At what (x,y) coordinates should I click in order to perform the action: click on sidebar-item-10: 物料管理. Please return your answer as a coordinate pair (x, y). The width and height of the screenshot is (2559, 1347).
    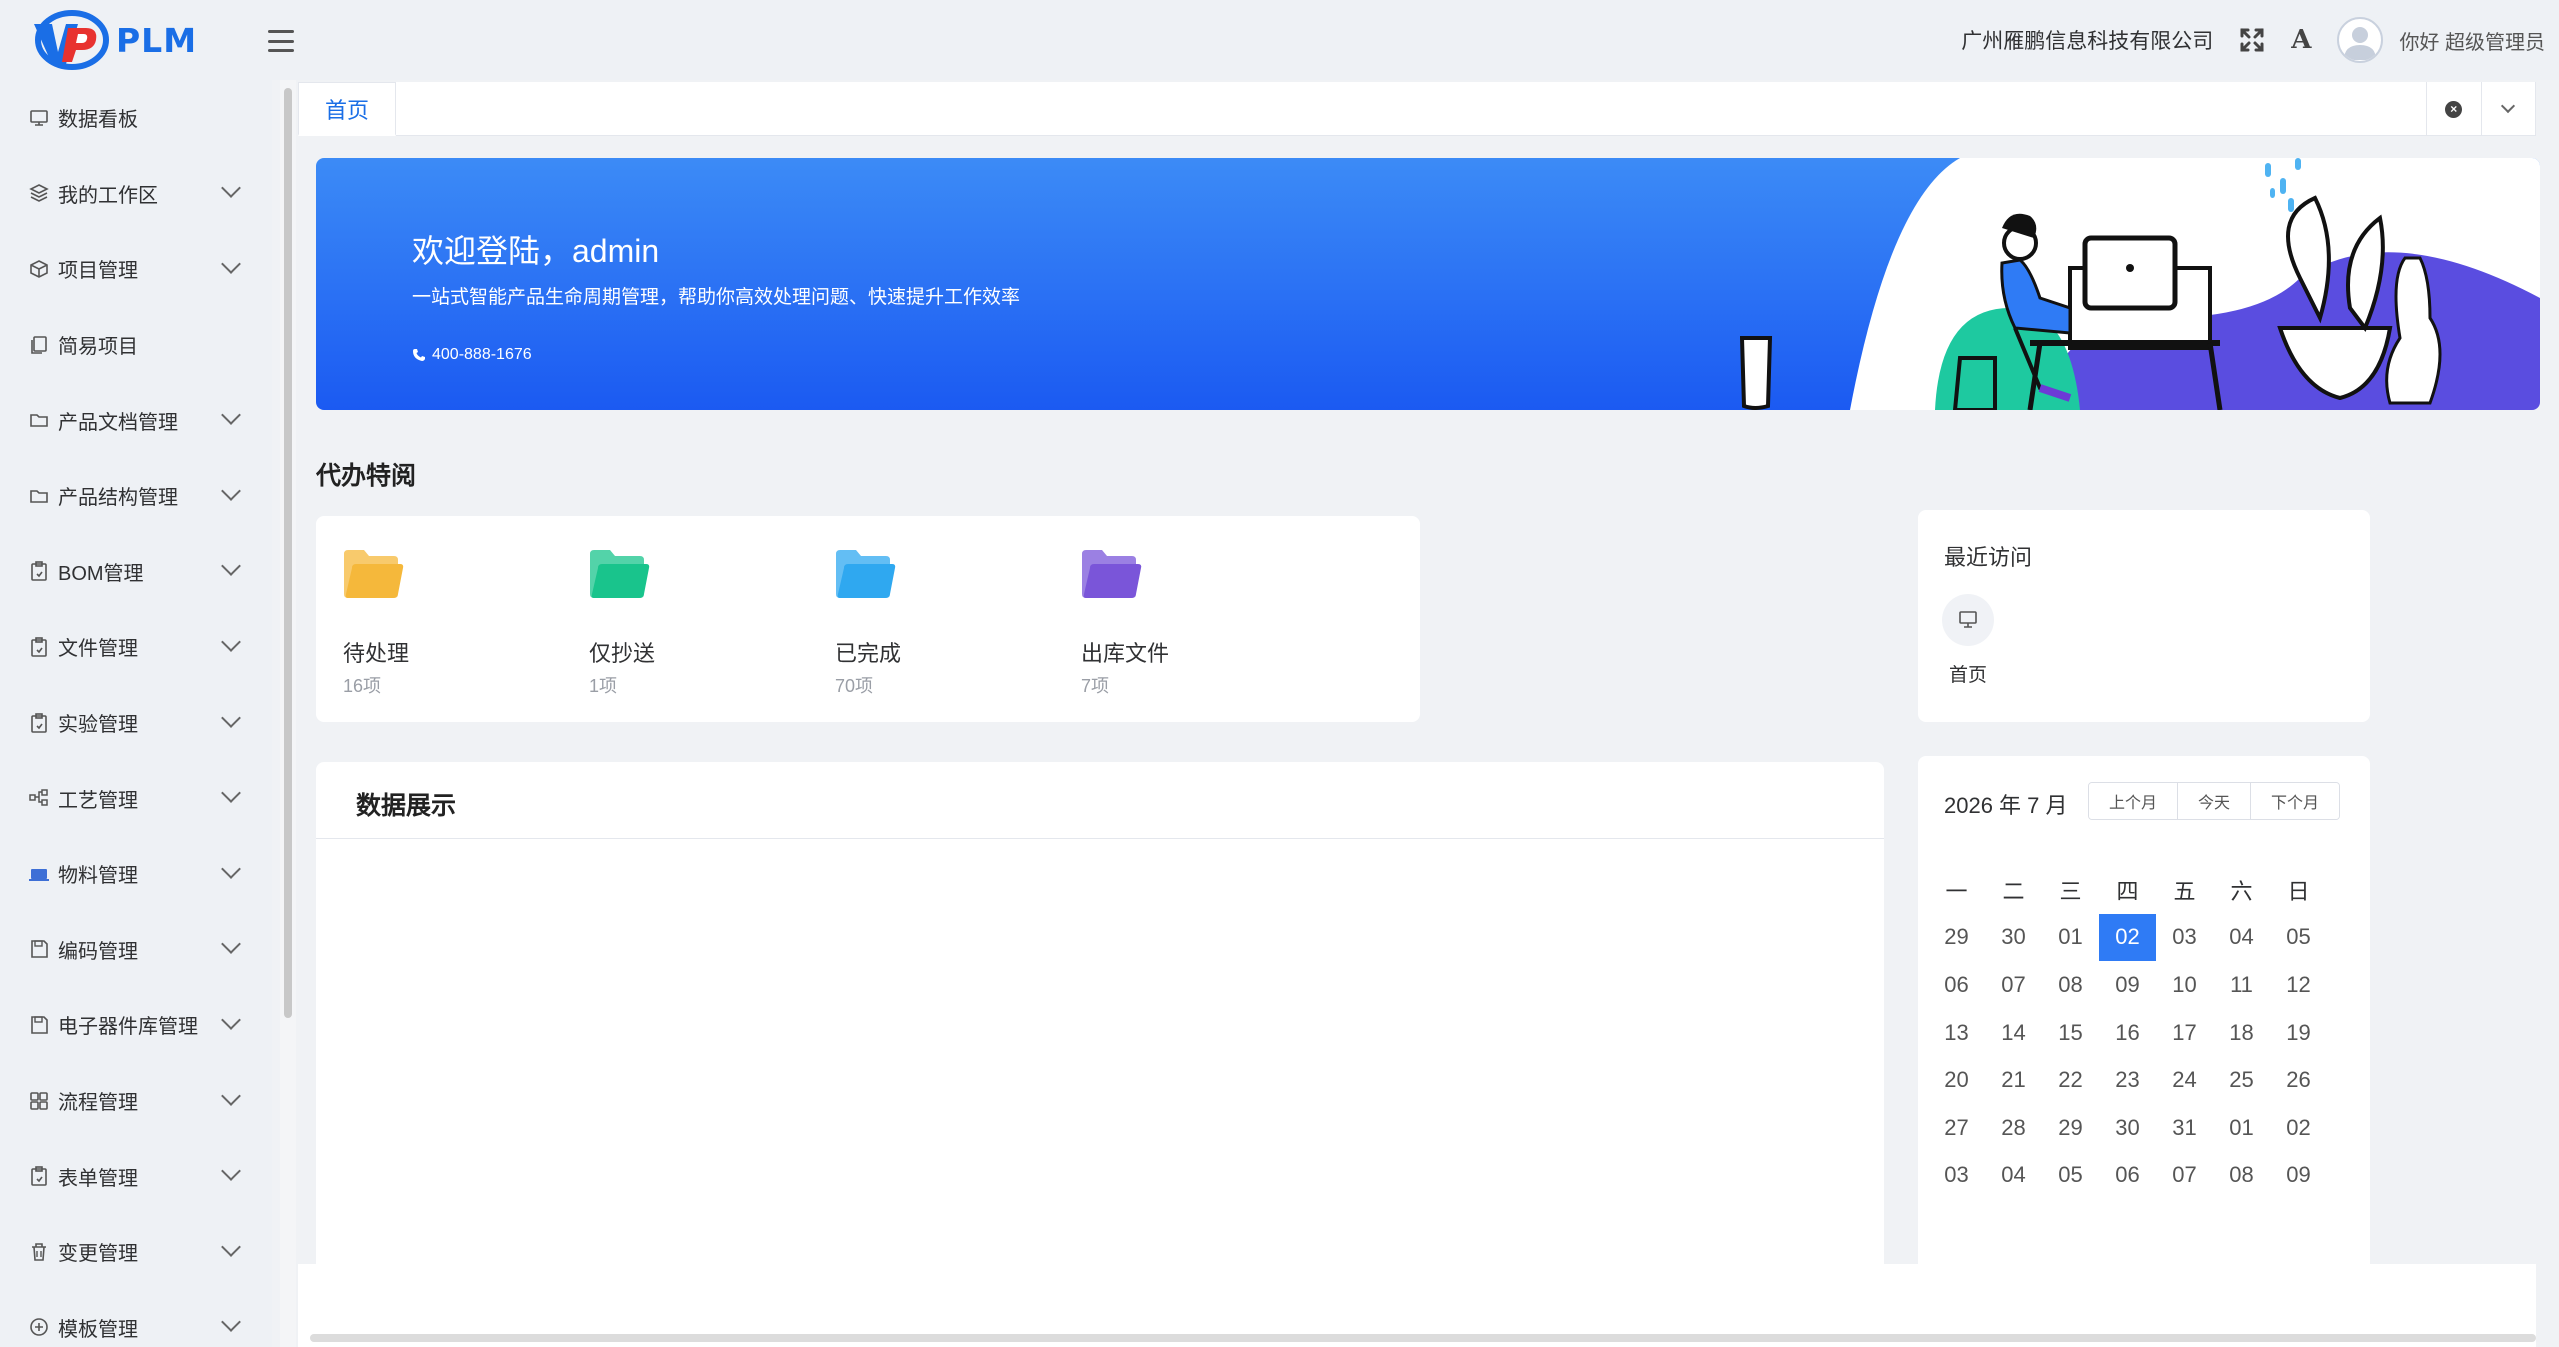
    Looking at the image, I should click on (136, 874).